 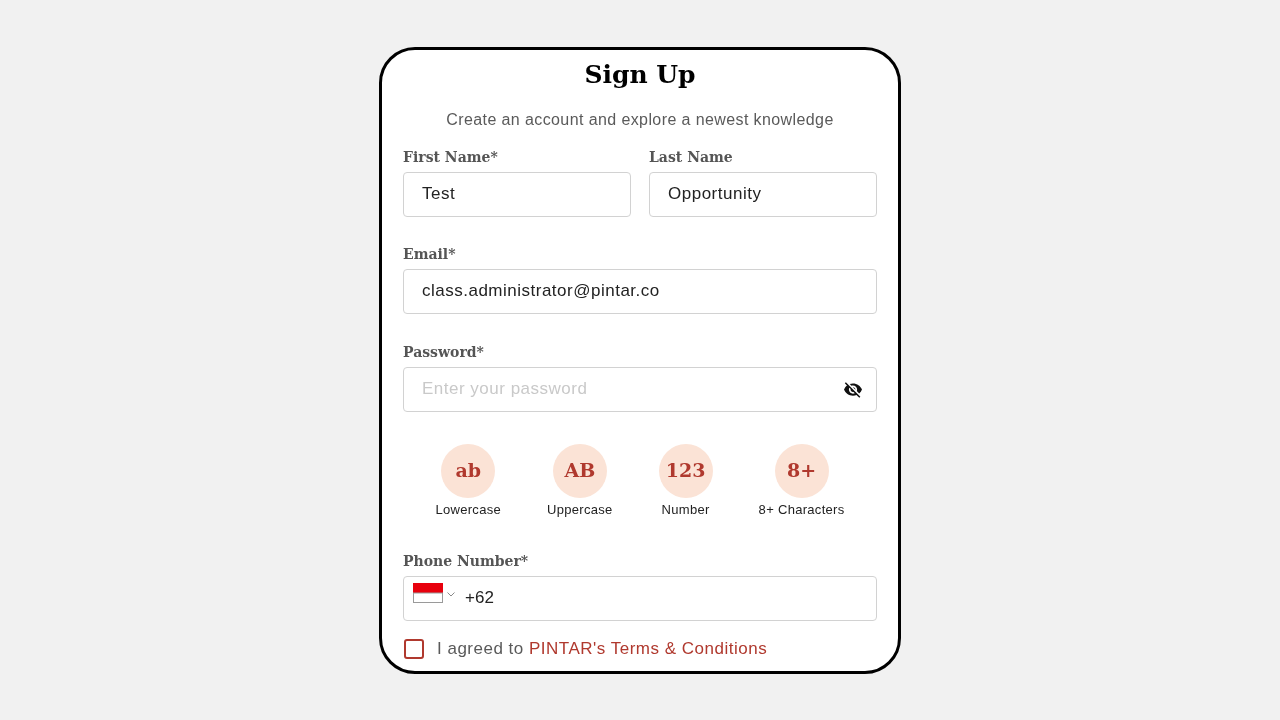 What do you see at coordinates (579, 470) in the screenshot?
I see `rule-badge: AB` at bounding box center [579, 470].